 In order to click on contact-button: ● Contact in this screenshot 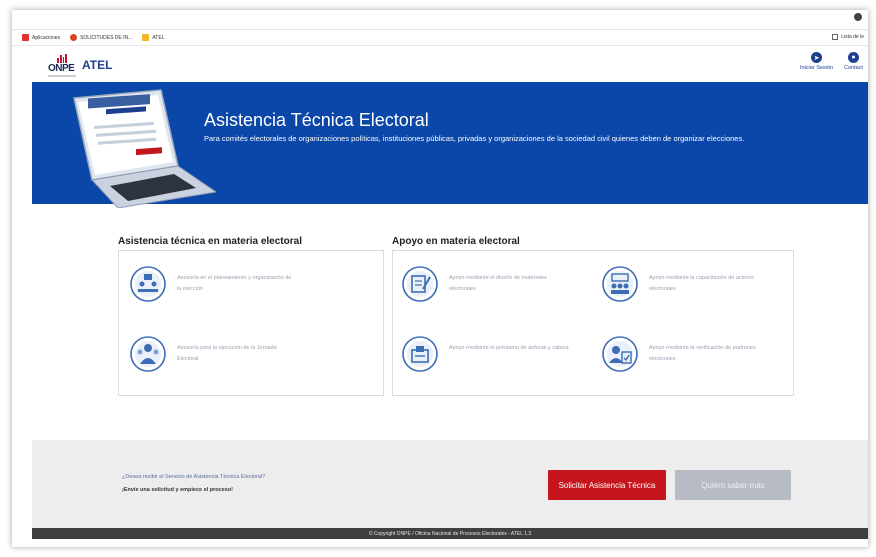, I will do `click(853, 61)`.